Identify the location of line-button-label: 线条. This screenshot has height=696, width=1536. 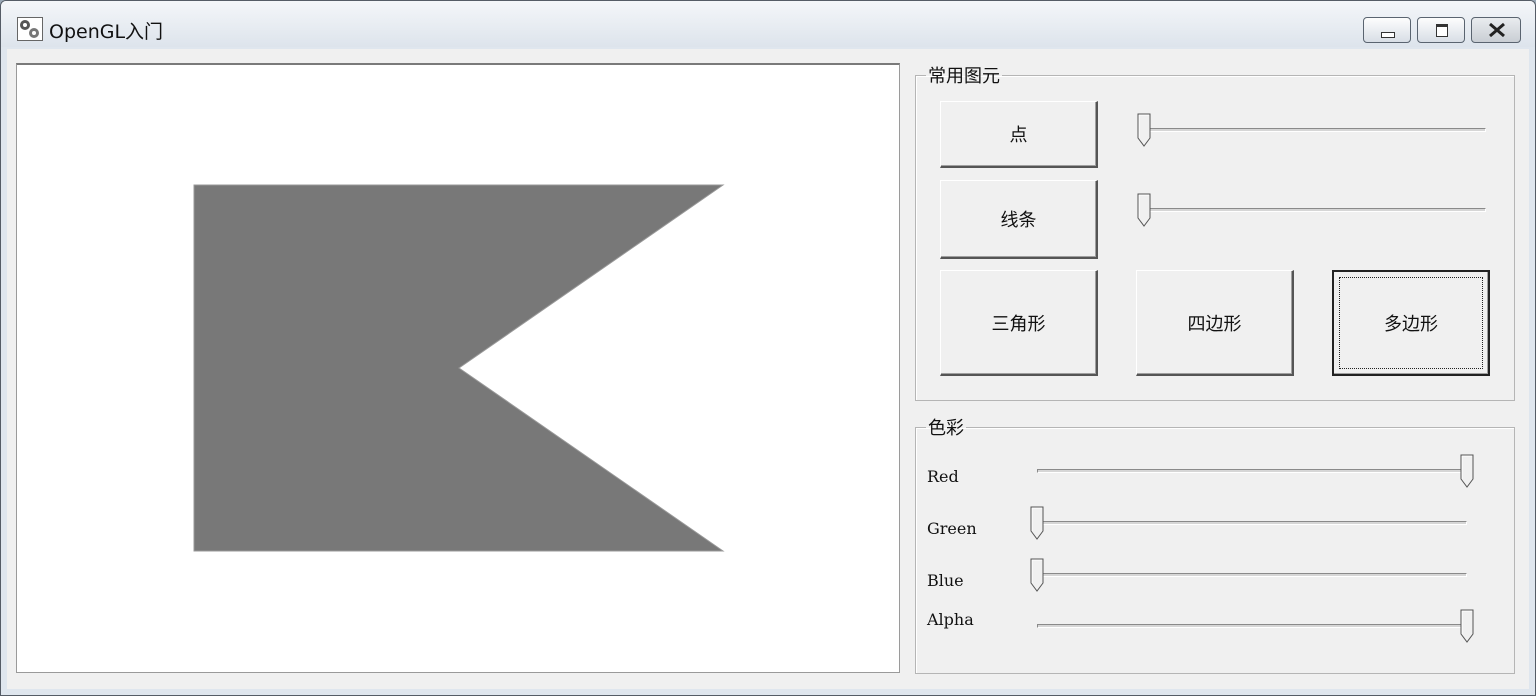
(1018, 220).